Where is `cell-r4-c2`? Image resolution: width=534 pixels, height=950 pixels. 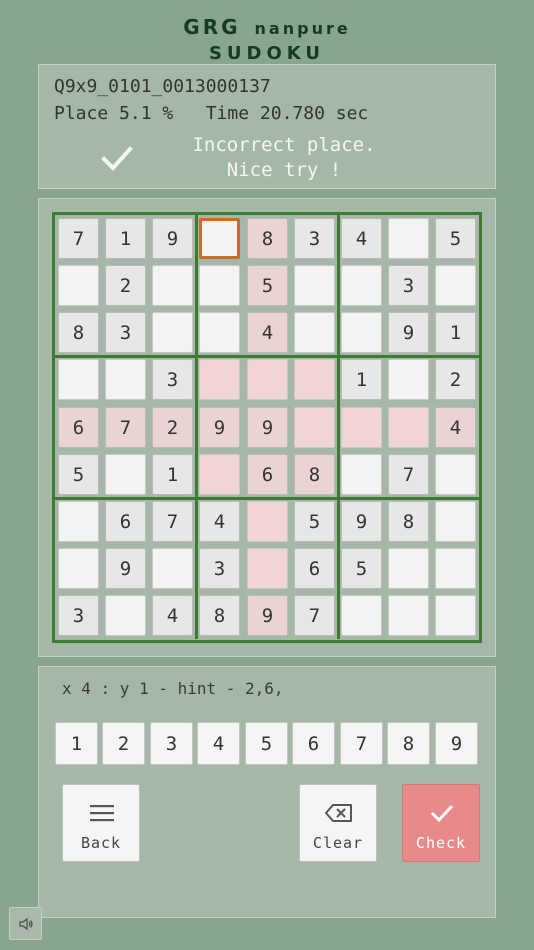
cell-r4-c2 is located at coordinates (125, 379).